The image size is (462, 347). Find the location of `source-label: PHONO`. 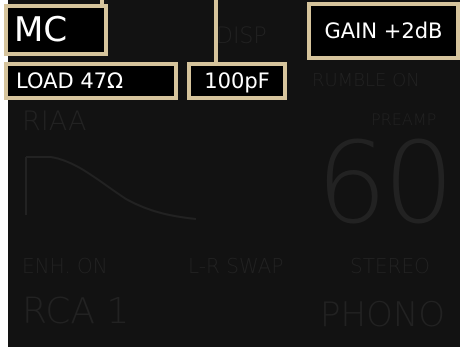

source-label: PHONO is located at coordinates (383, 315).